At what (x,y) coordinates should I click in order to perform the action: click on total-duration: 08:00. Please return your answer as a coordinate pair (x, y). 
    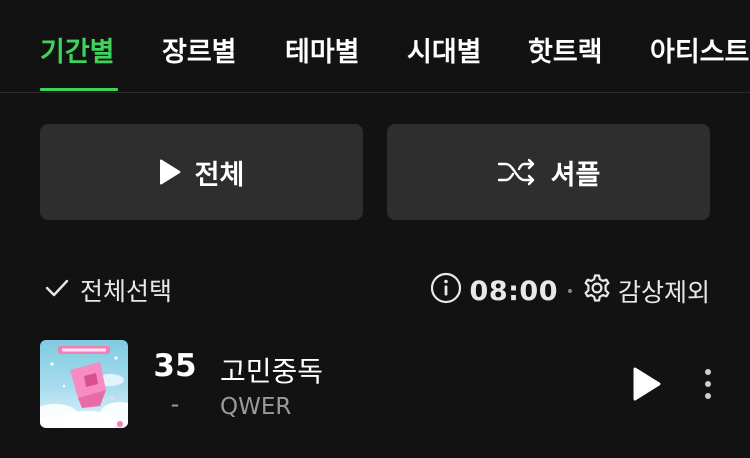
    Looking at the image, I should click on (513, 291).